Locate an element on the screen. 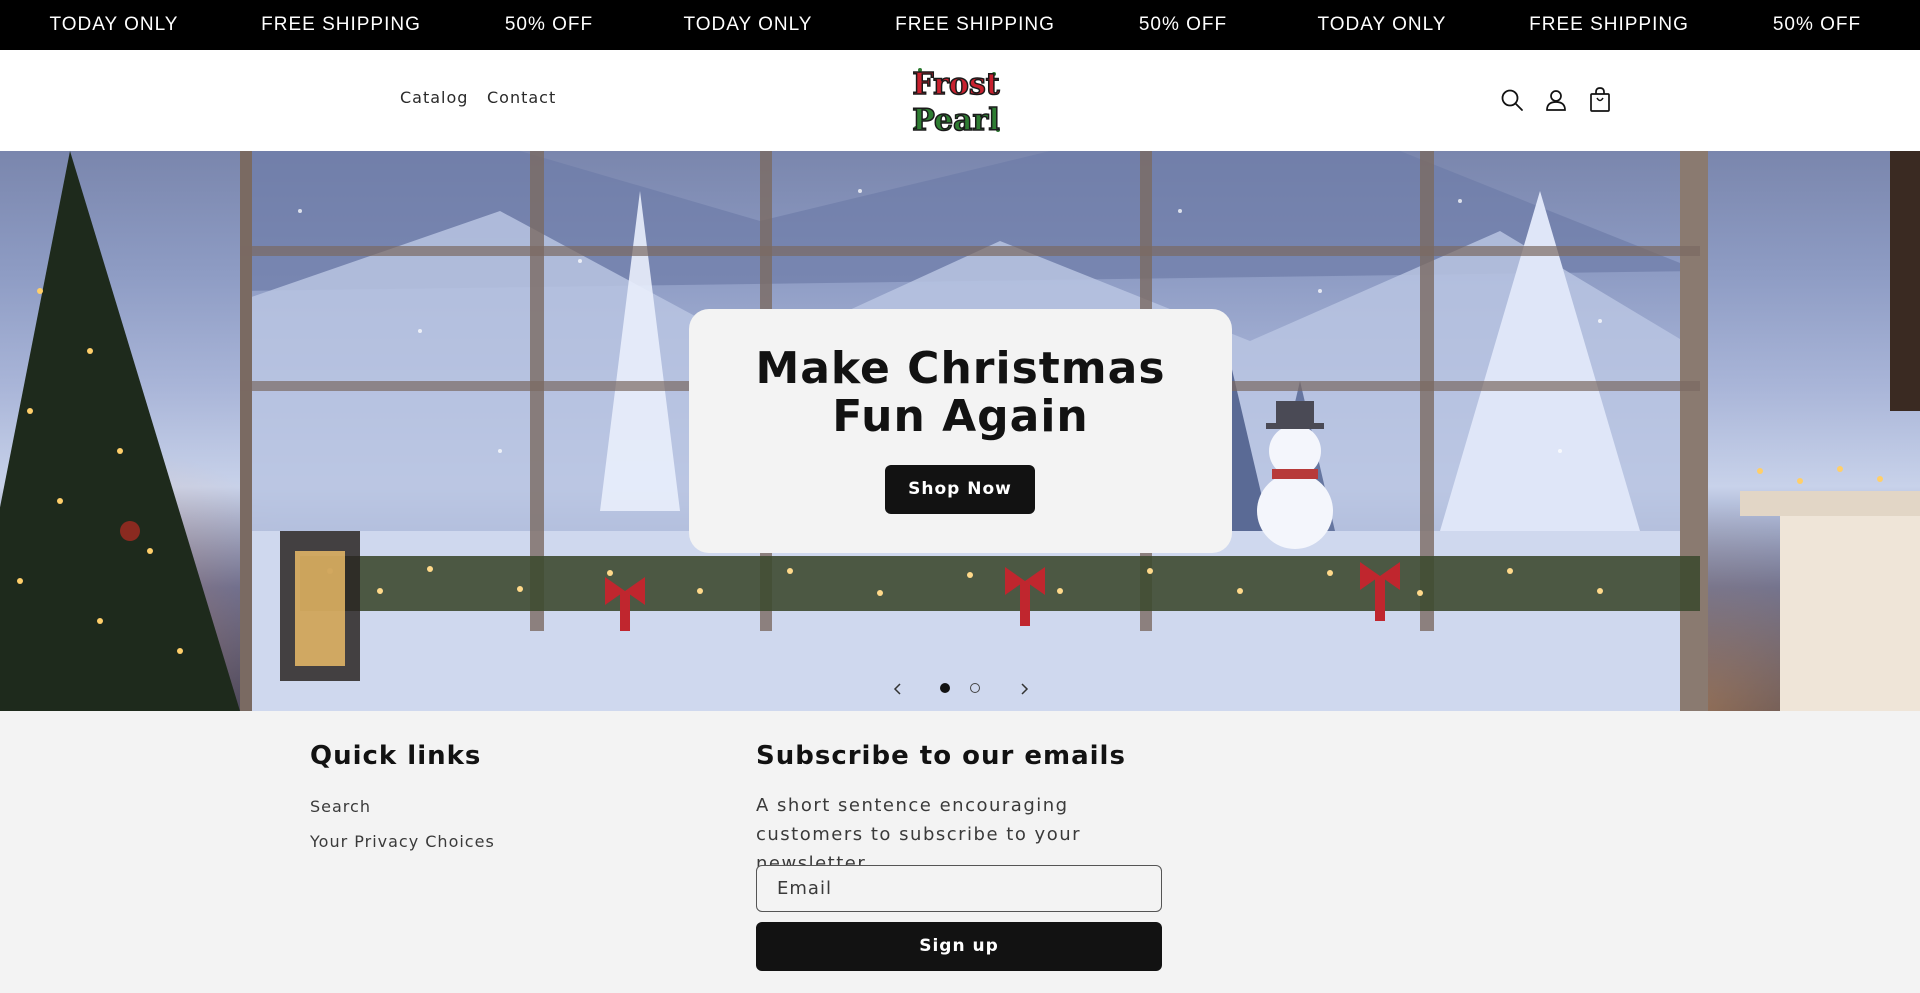 This screenshot has width=1920, height=993. logo-word: Pearl is located at coordinates (955, 120).